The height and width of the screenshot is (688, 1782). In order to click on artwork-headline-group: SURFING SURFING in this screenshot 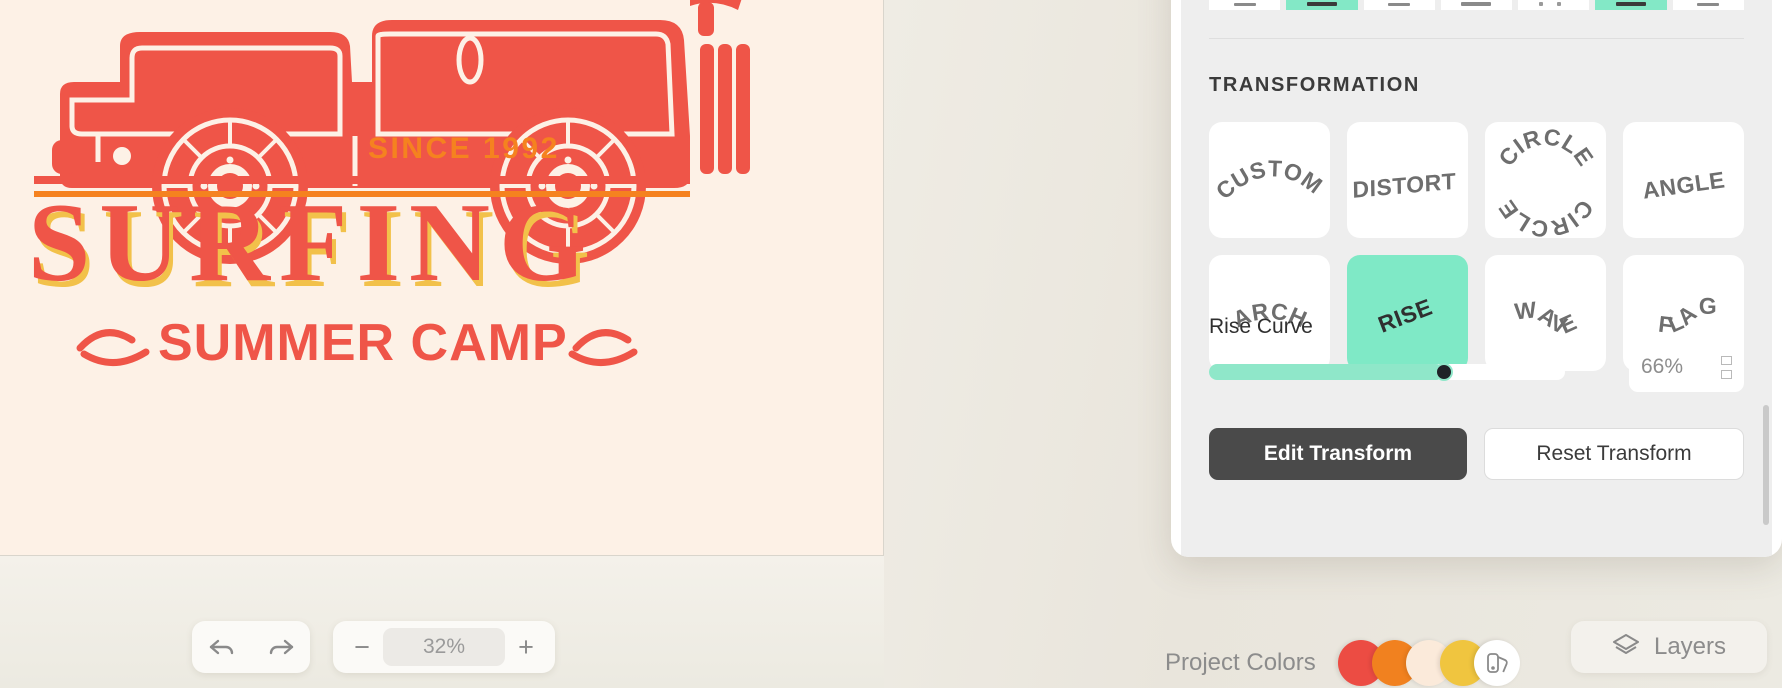, I will do `click(311, 246)`.